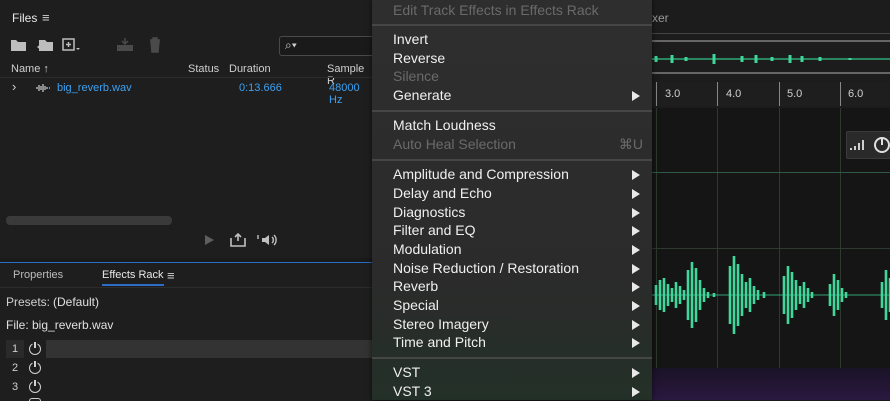 The width and height of the screenshot is (890, 401). What do you see at coordinates (422, 95) in the screenshot?
I see `menu-item-generate: Generate` at bounding box center [422, 95].